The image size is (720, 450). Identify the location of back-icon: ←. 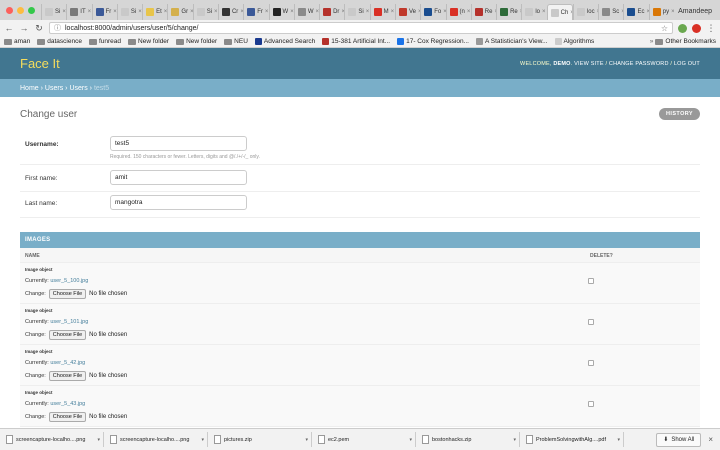
(9, 28).